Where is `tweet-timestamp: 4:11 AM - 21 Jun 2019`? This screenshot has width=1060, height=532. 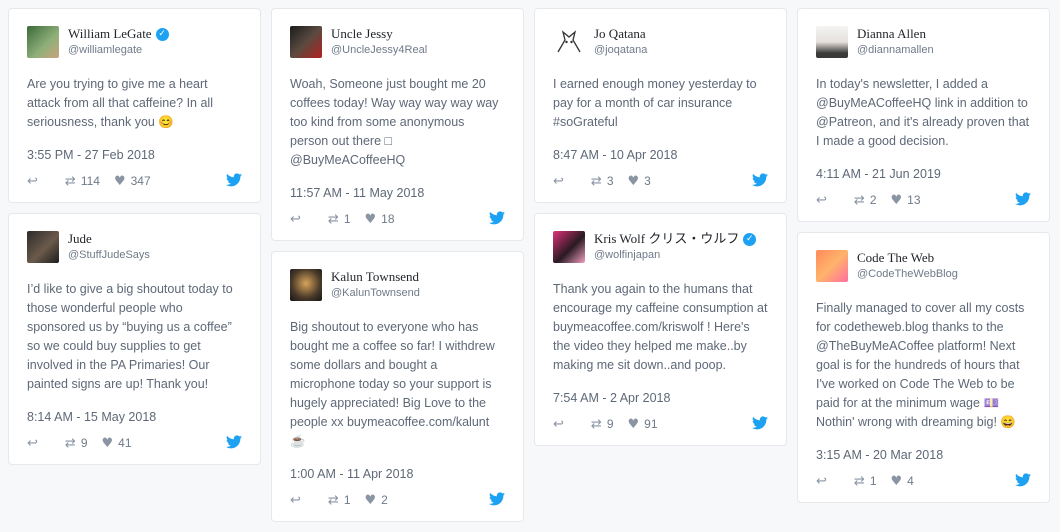 tweet-timestamp: 4:11 AM - 21 Jun 2019 is located at coordinates (923, 174).